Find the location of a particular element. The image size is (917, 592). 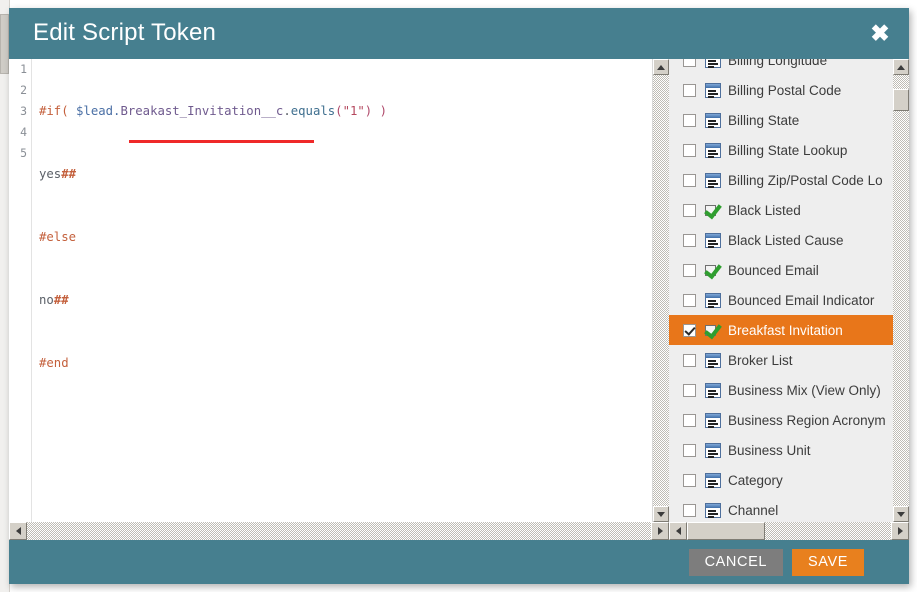

list-item: Billing Postal Code is located at coordinates (781, 90).